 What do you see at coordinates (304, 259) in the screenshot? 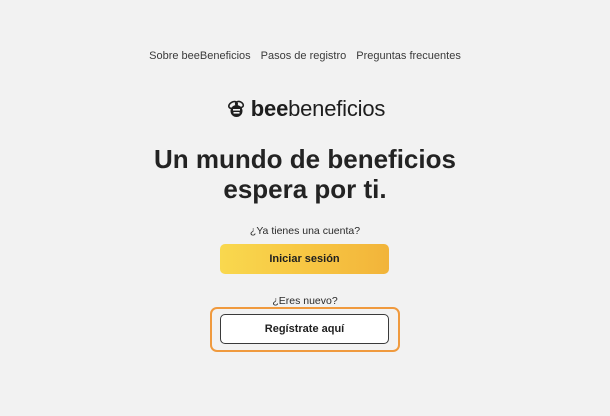
I see `login-button: Iniciar sesión` at bounding box center [304, 259].